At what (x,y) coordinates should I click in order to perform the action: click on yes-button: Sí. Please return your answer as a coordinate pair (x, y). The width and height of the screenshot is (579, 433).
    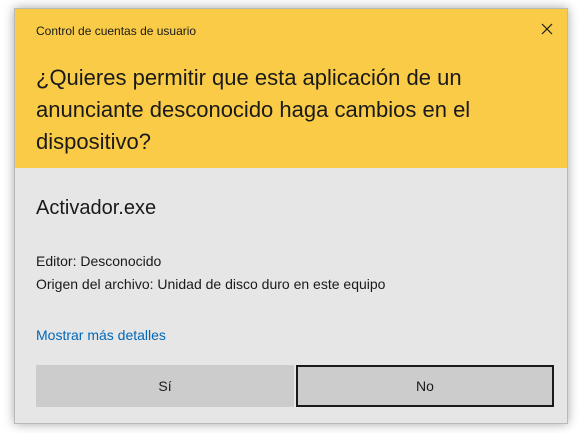
    Looking at the image, I should click on (165, 386).